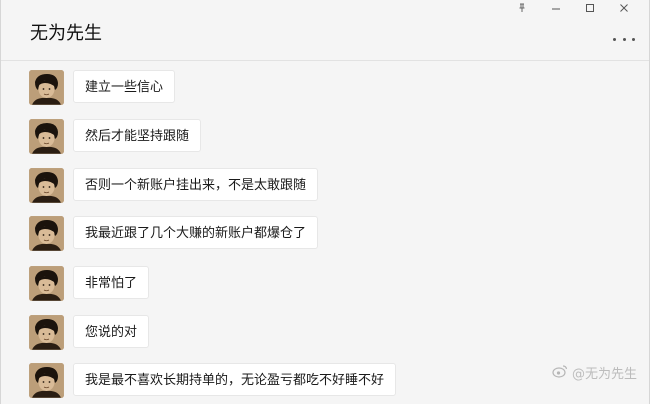  Describe the element at coordinates (111, 282) in the screenshot. I see `message-bubble: 非常怕了` at that location.